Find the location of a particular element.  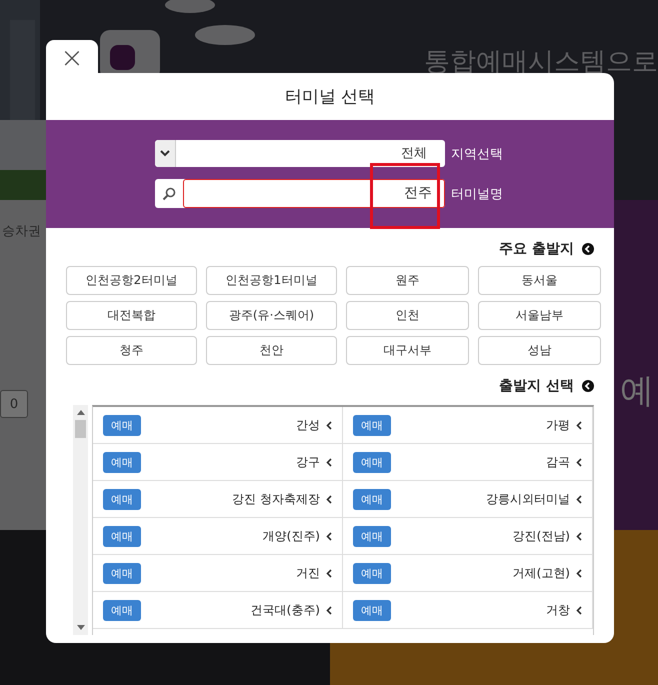

search-icon is located at coordinates (169, 193).